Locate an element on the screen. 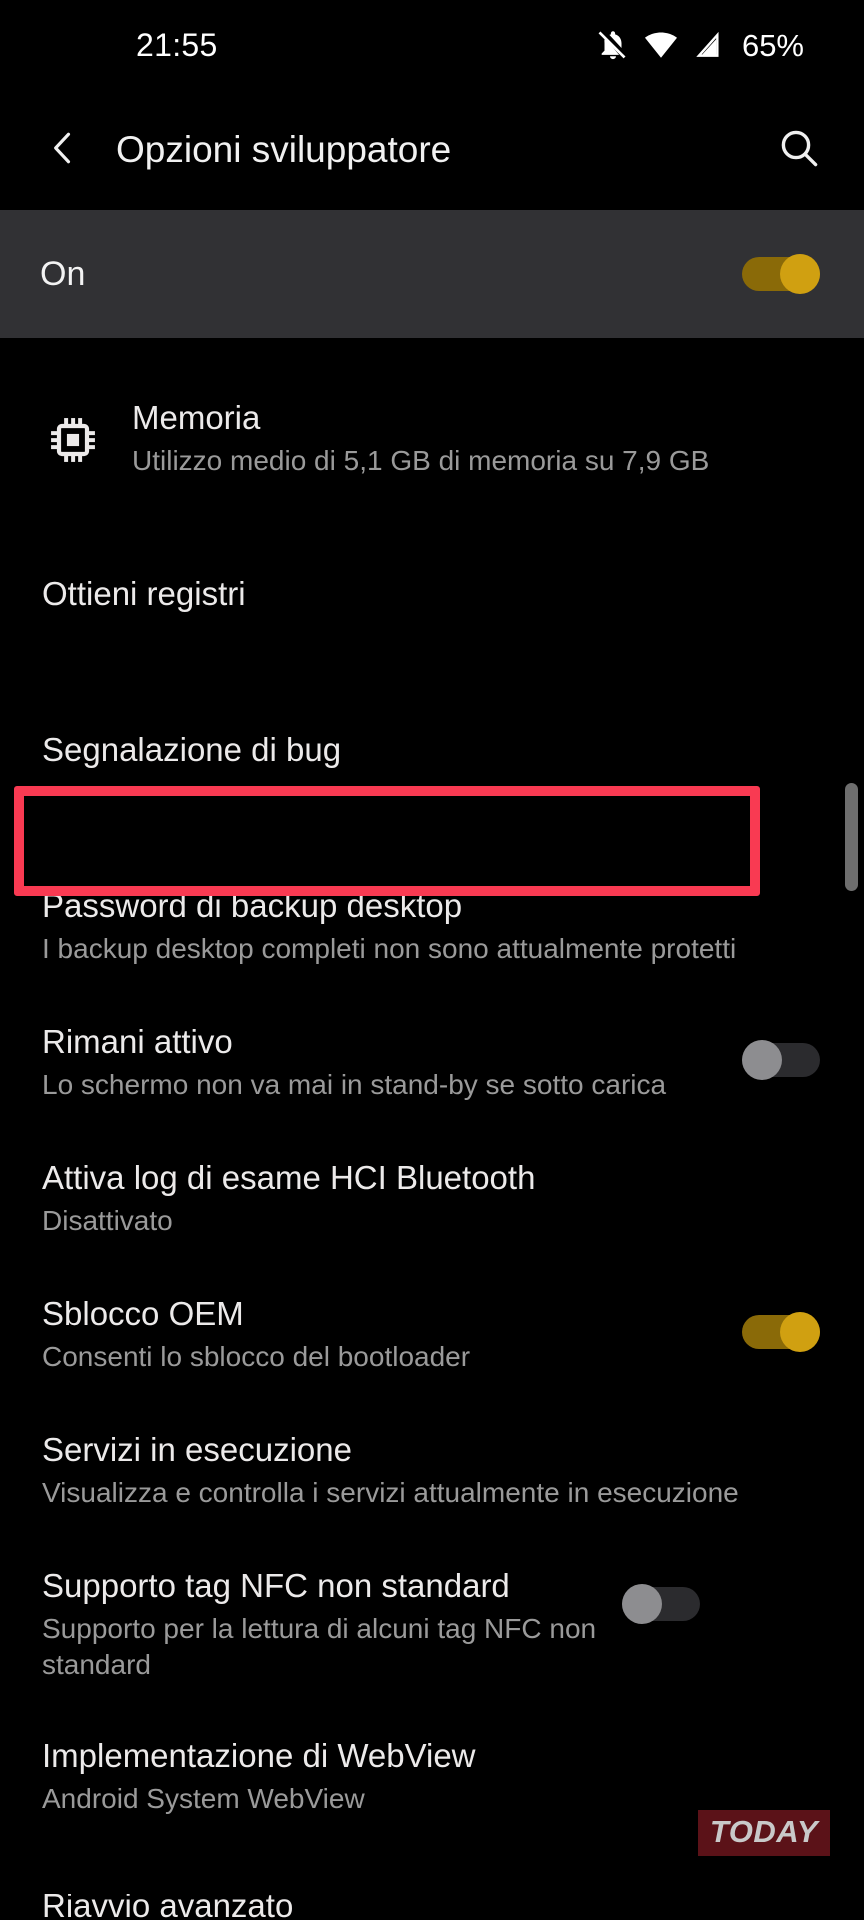 This screenshot has height=1920, width=864. scrollbar-thumb is located at coordinates (851, 837).